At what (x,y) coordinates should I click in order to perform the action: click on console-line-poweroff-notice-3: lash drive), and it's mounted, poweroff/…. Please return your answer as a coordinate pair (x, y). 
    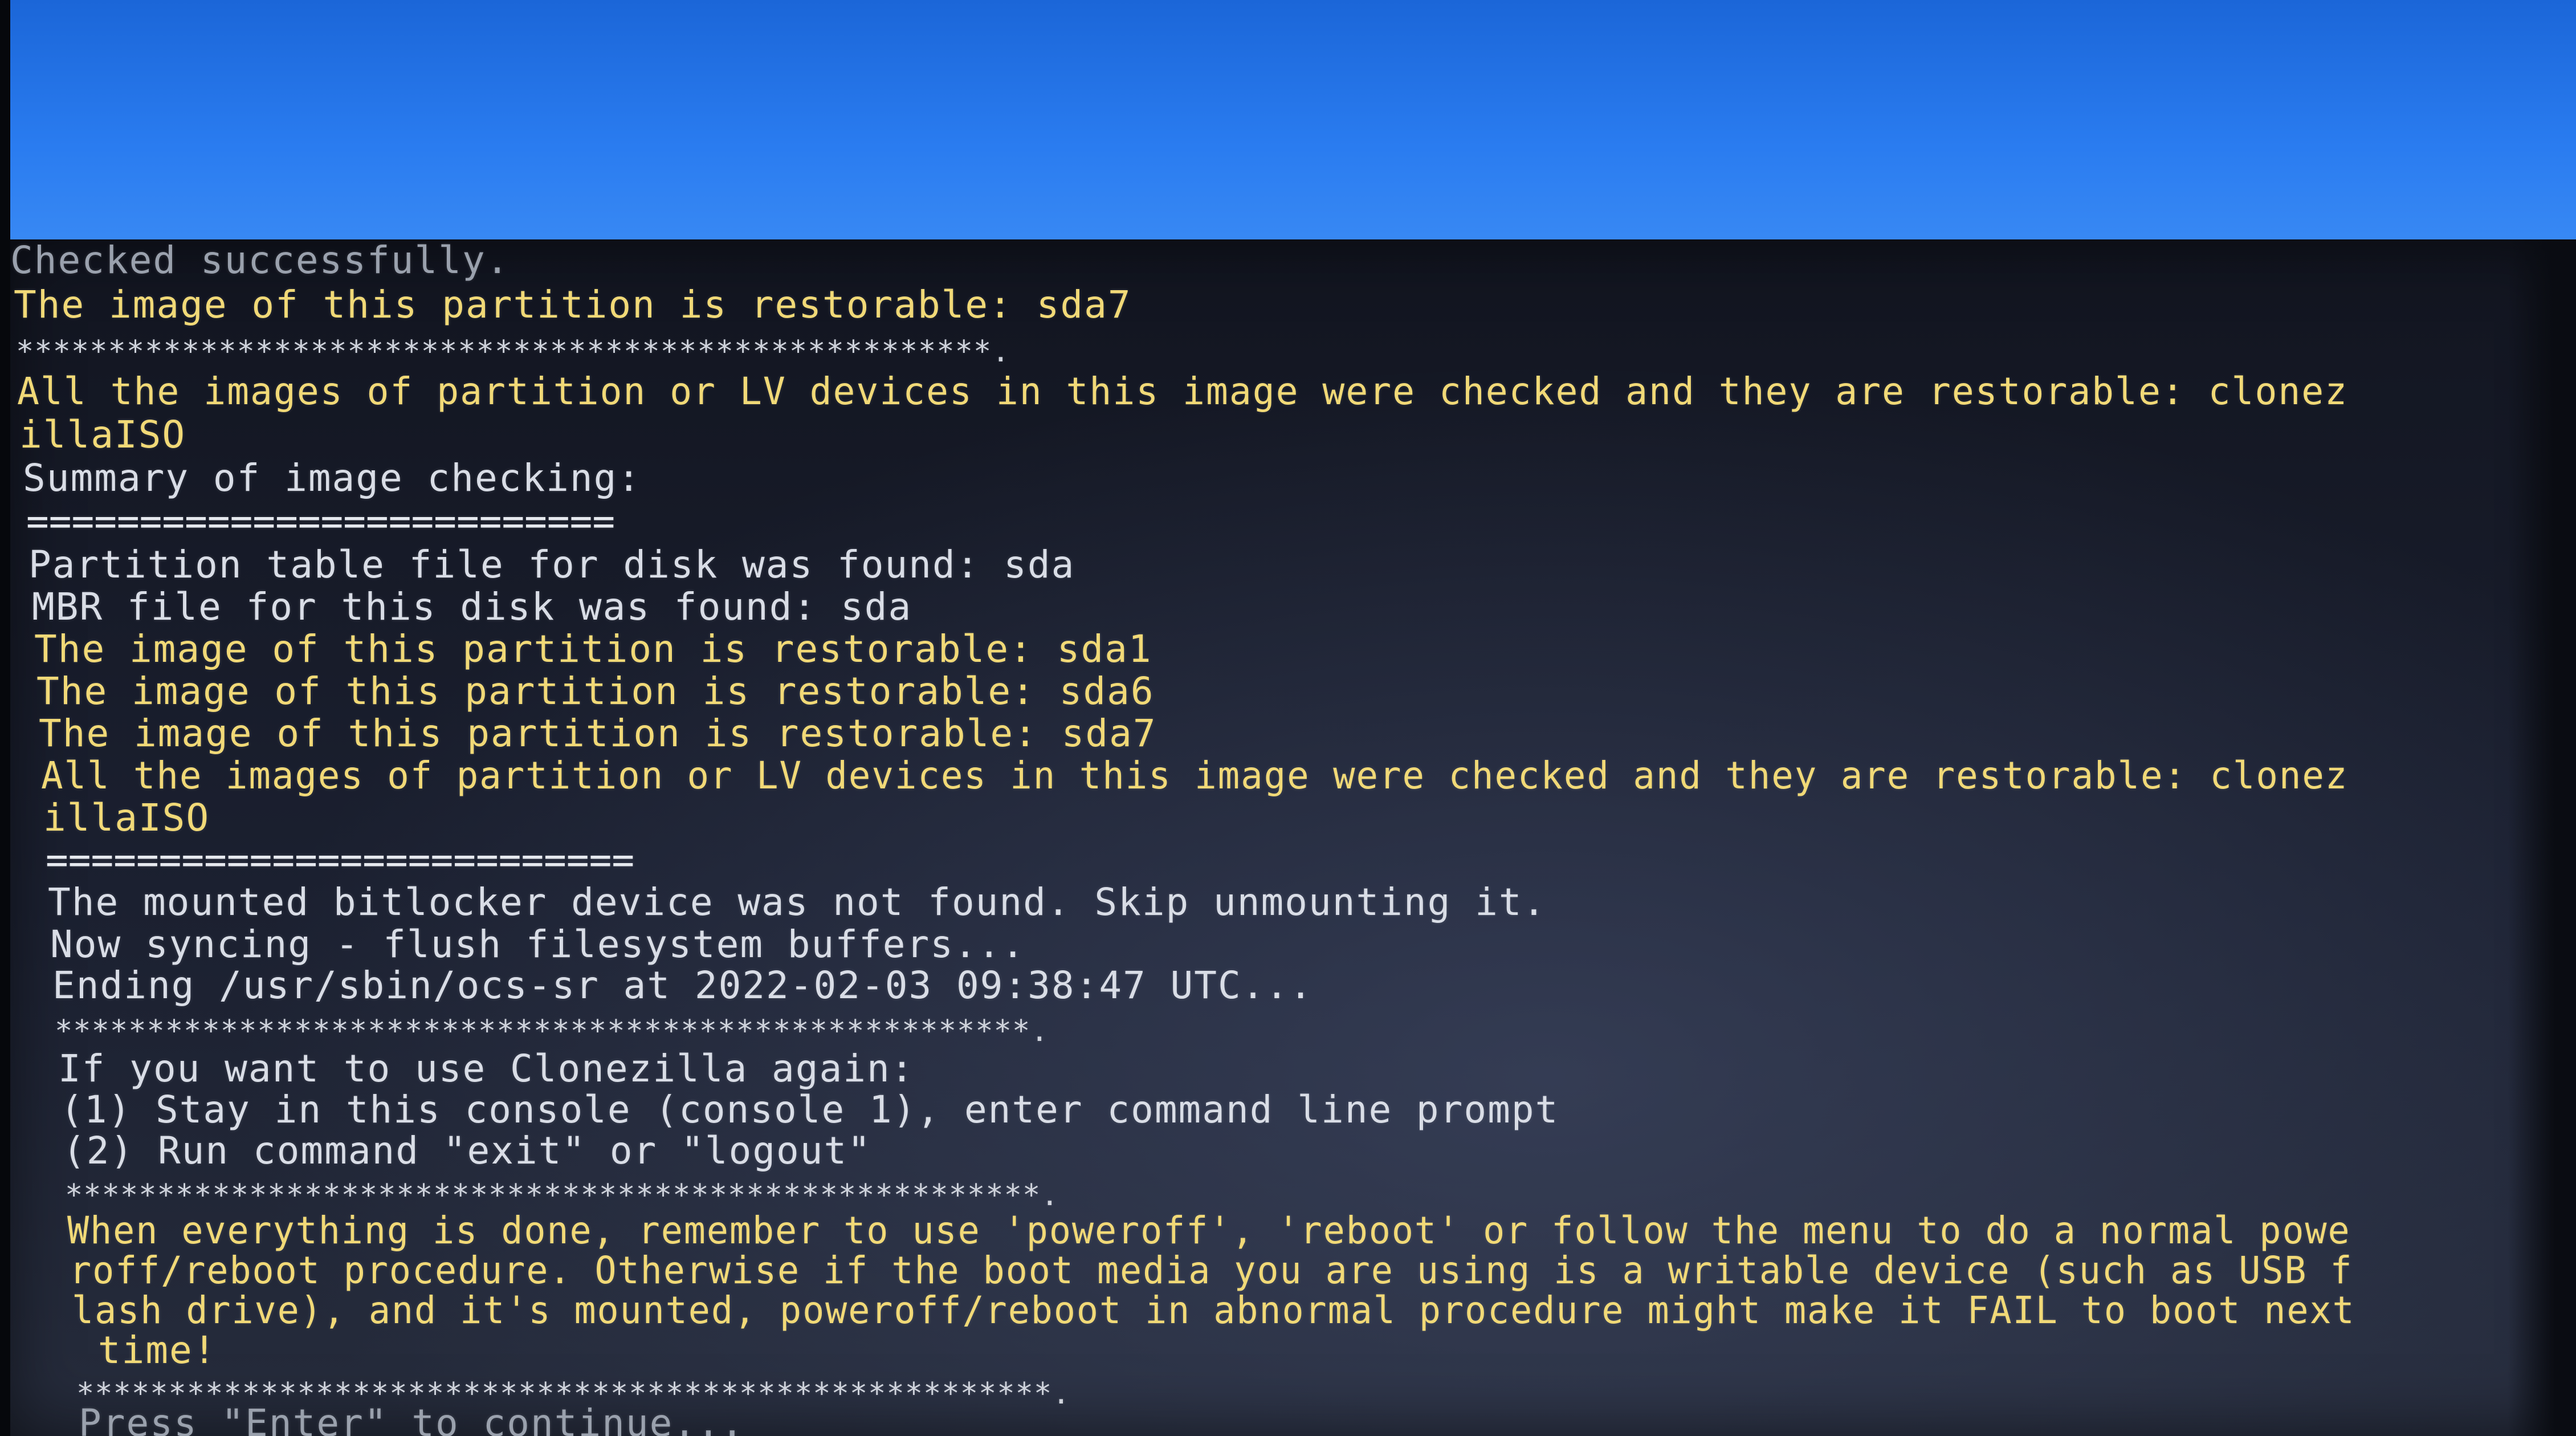
    Looking at the image, I should click on (1213, 1310).